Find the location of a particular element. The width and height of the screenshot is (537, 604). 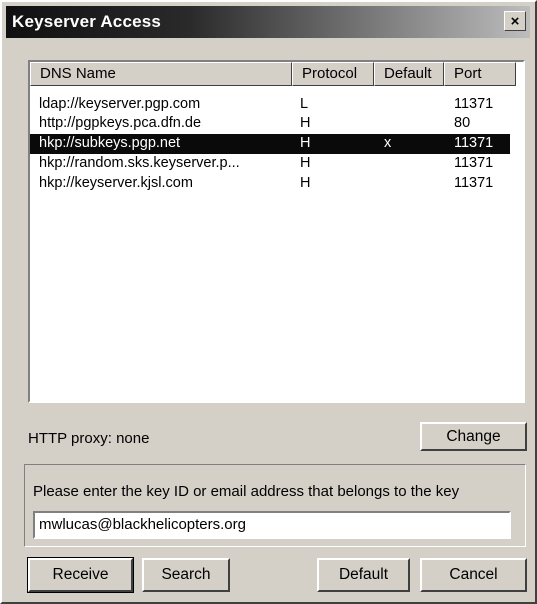

dns-name-cell: ldap://keyserver.pgp.com is located at coordinates (120, 104).